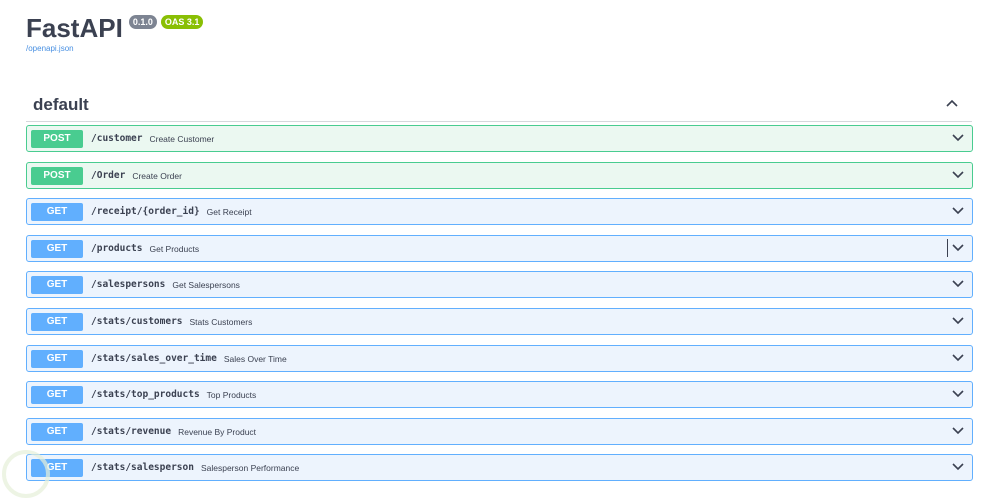 Image resolution: width=1000 pixels, height=501 pixels. What do you see at coordinates (952, 102) in the screenshot?
I see `chevron-up-icon` at bounding box center [952, 102].